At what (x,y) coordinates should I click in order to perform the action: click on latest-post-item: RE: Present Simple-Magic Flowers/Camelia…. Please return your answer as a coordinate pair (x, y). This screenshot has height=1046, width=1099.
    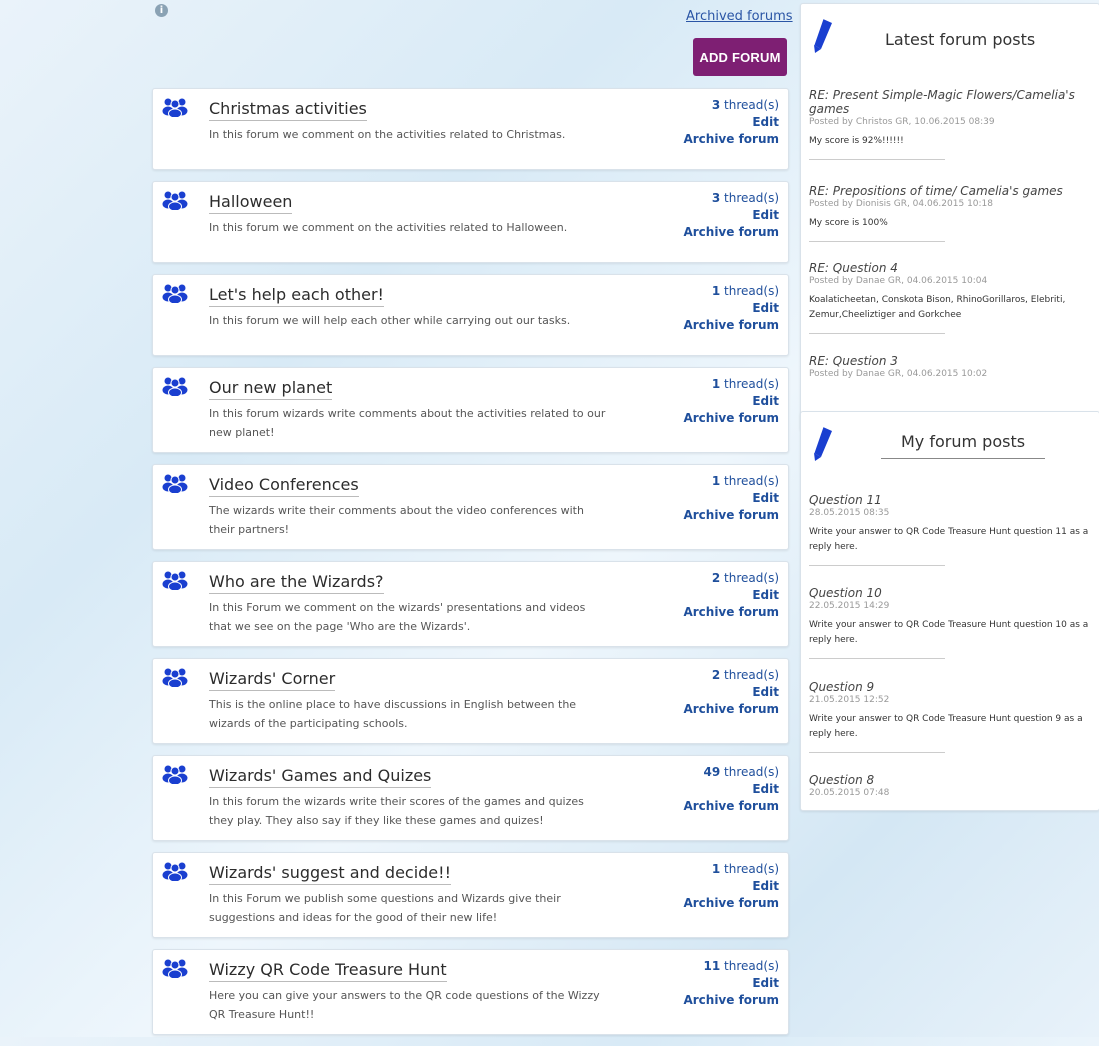
    Looking at the image, I should click on (950, 124).